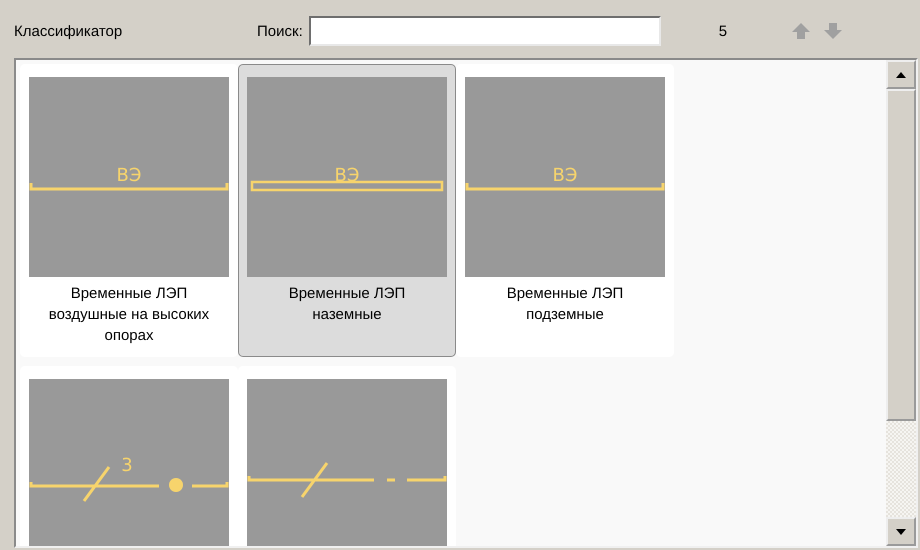 The image size is (920, 550). What do you see at coordinates (347, 304) in the screenshot?
I see `symbol-caption: Временные ЛЭП наземные` at bounding box center [347, 304].